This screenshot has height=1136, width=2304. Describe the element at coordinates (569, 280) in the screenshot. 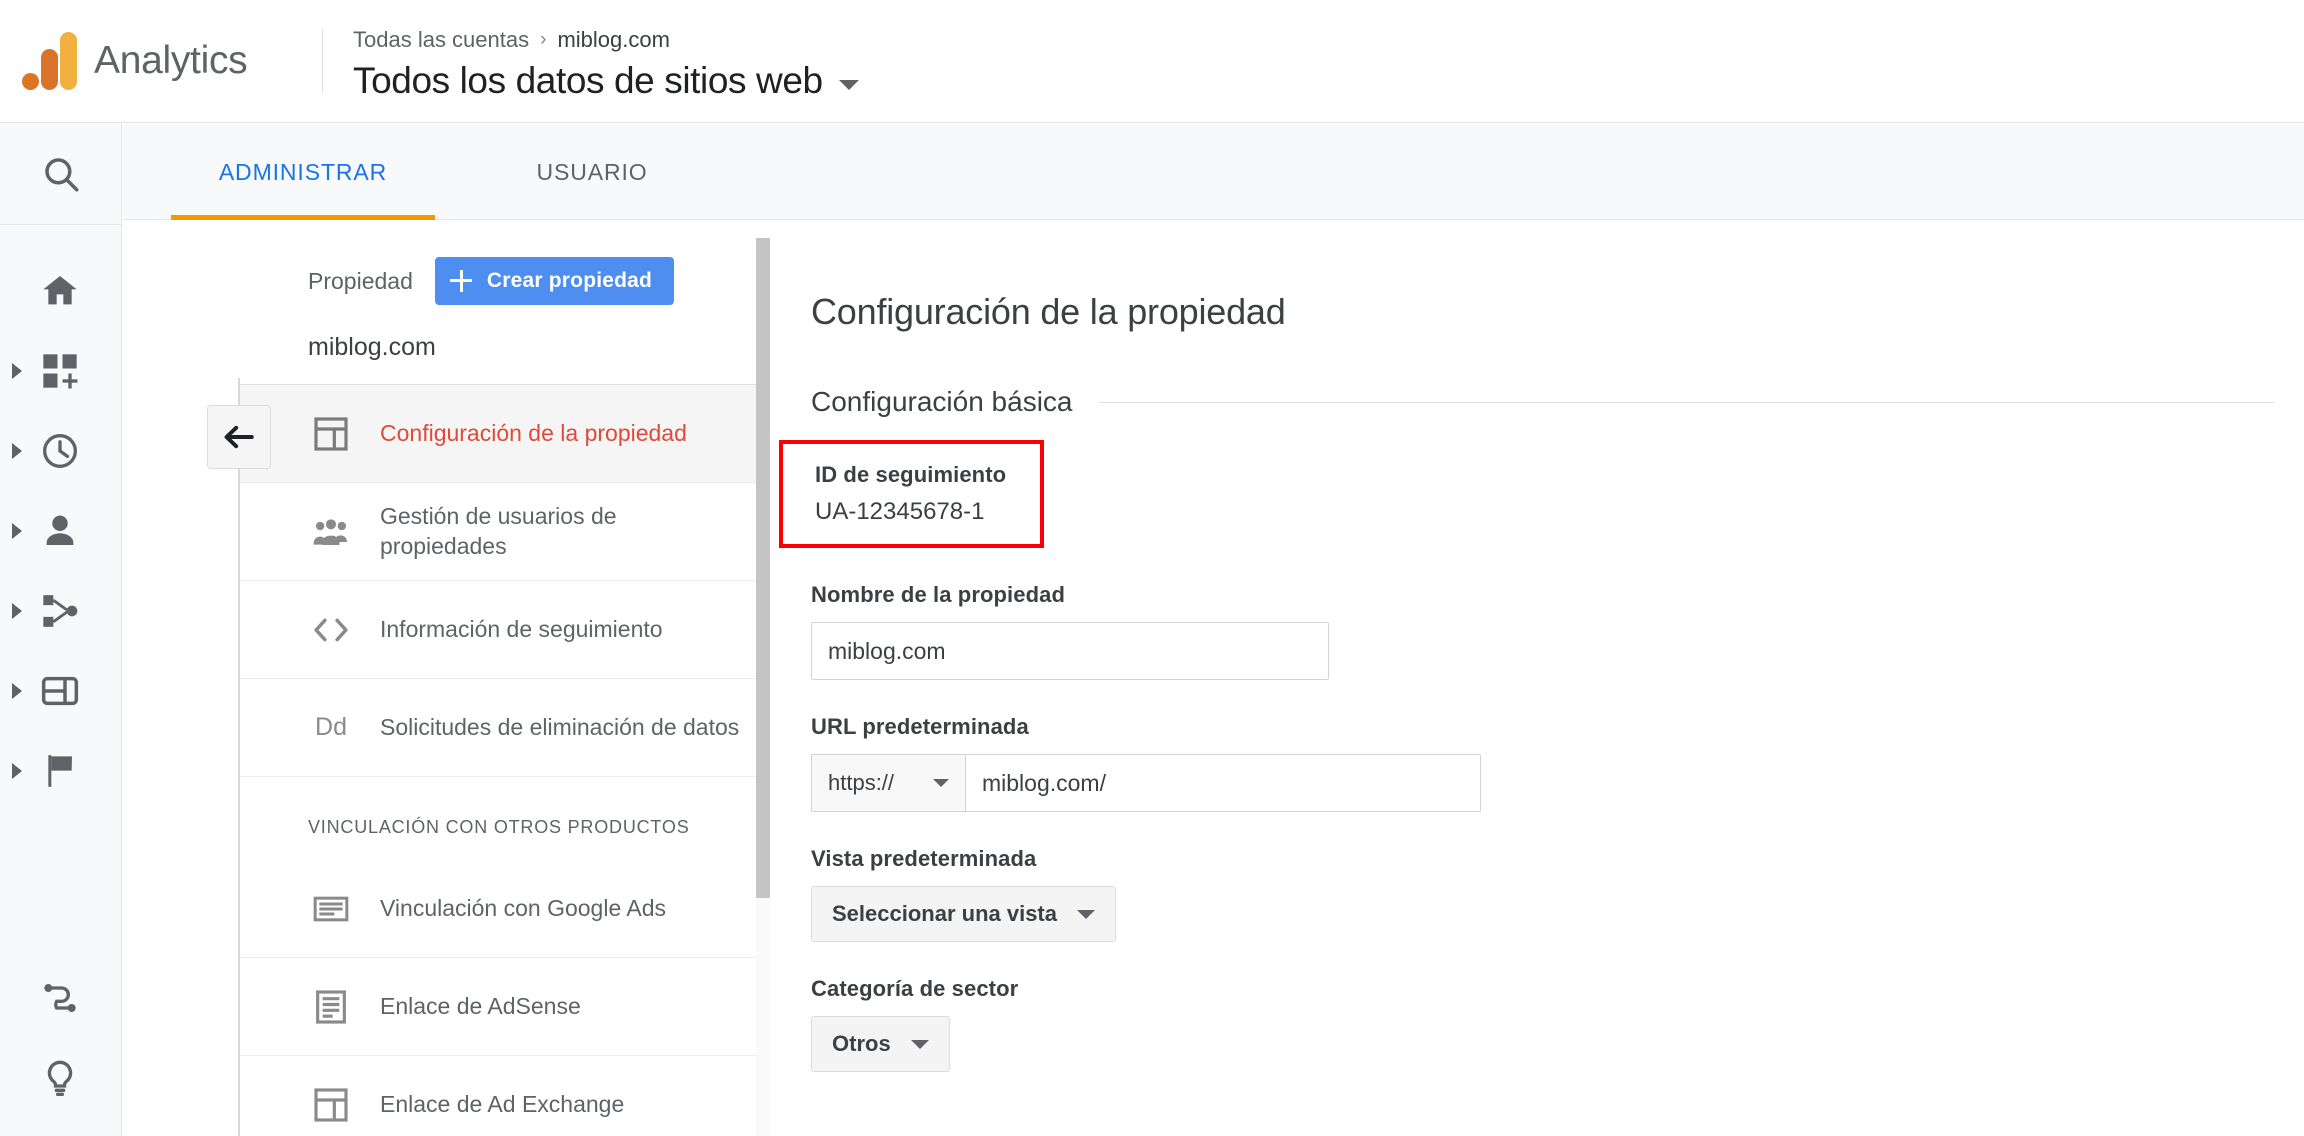

I see `create-property-label: Crear propiedad` at that location.